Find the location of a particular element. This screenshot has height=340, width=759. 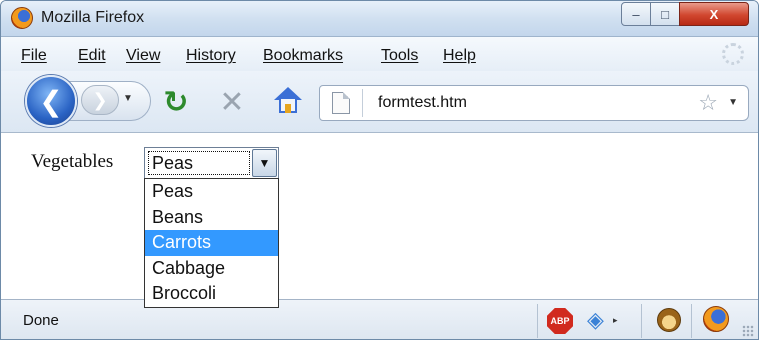

select-dropdown-list: Peas Beans Carrots Cabbage Broccoli is located at coordinates (211, 243).